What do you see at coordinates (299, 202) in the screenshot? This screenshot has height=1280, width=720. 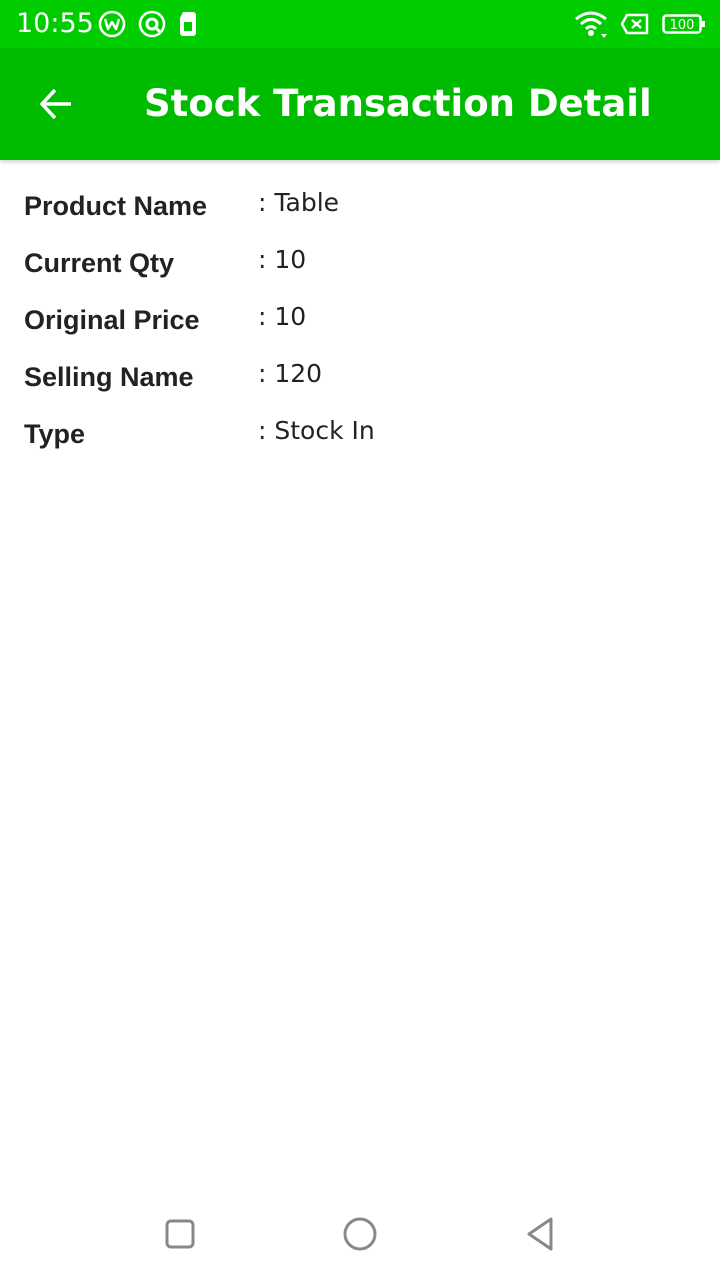 I see `detail-value: : Table` at bounding box center [299, 202].